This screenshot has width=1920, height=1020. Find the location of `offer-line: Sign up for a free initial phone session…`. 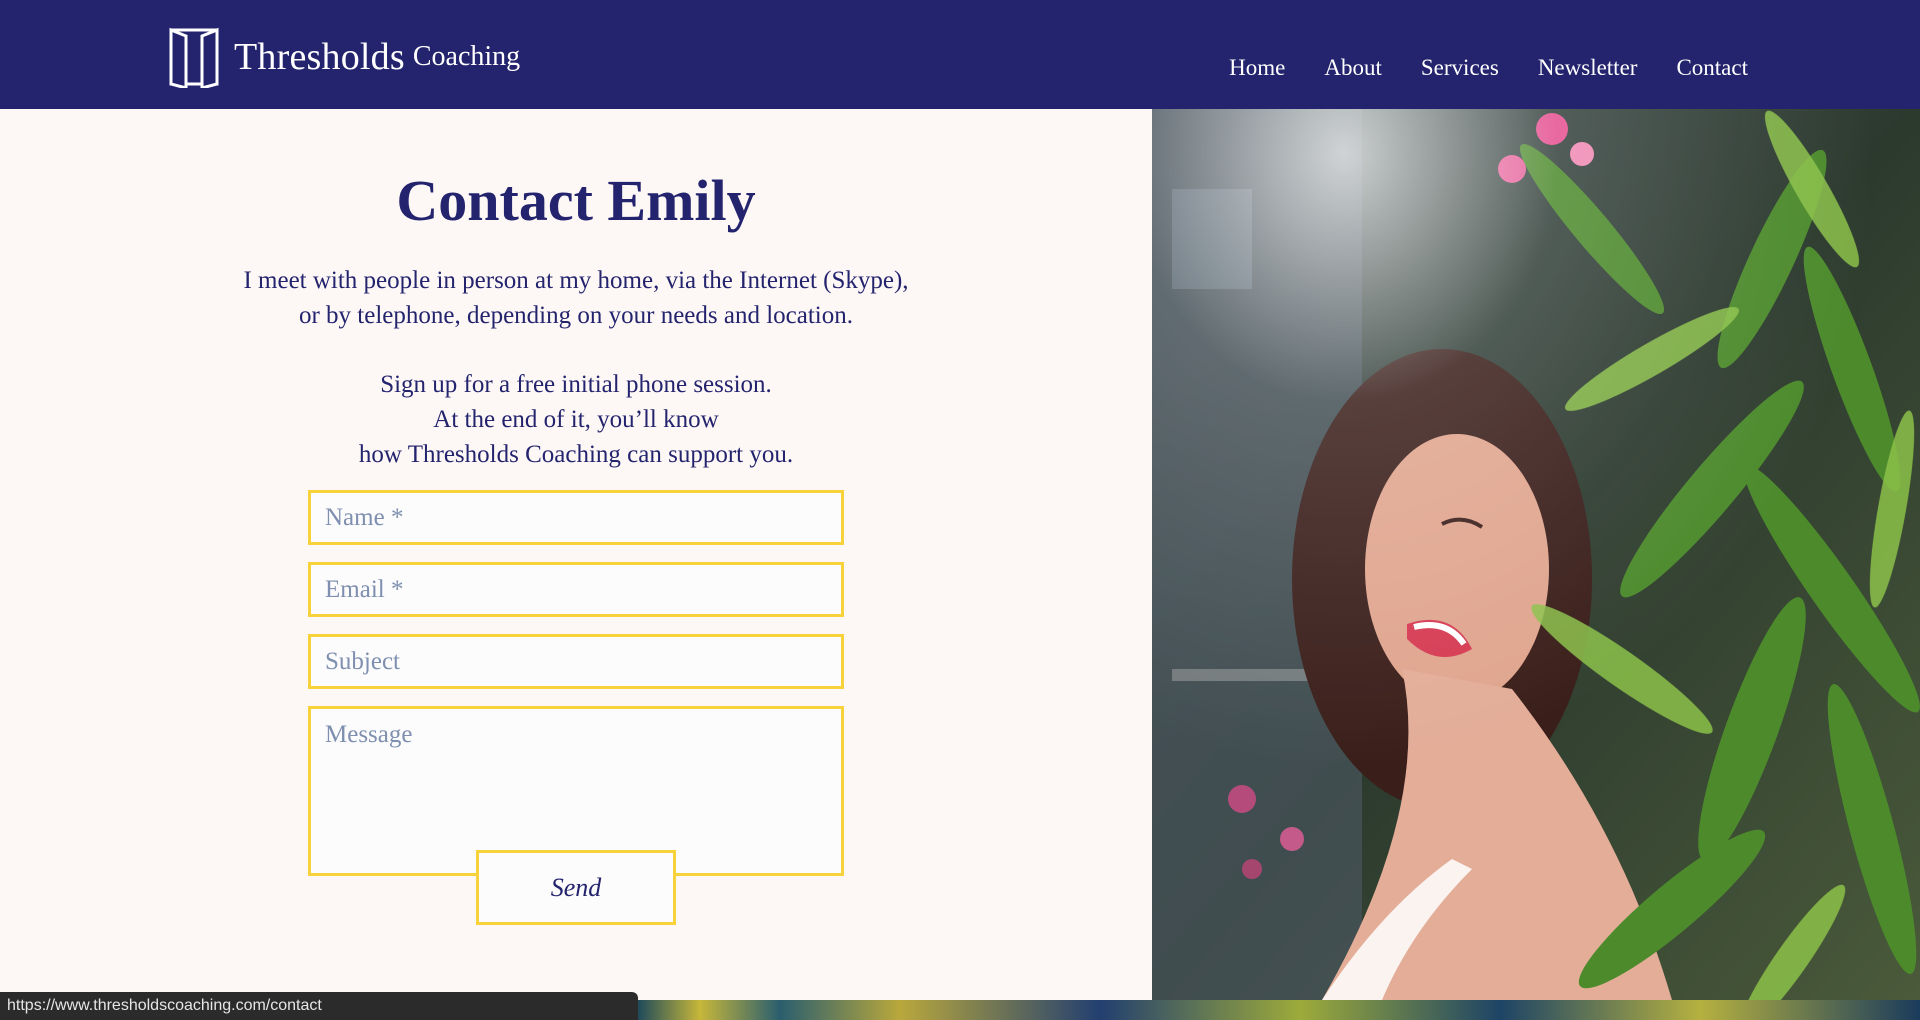

offer-line: Sign up for a free initial phone session… is located at coordinates (576, 384).